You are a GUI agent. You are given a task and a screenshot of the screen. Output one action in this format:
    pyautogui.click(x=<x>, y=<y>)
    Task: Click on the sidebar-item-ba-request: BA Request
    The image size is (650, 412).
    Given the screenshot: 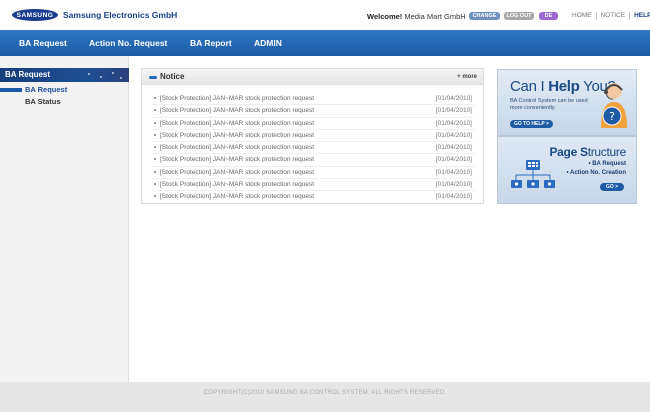 What is the action you would take?
    pyautogui.click(x=46, y=89)
    